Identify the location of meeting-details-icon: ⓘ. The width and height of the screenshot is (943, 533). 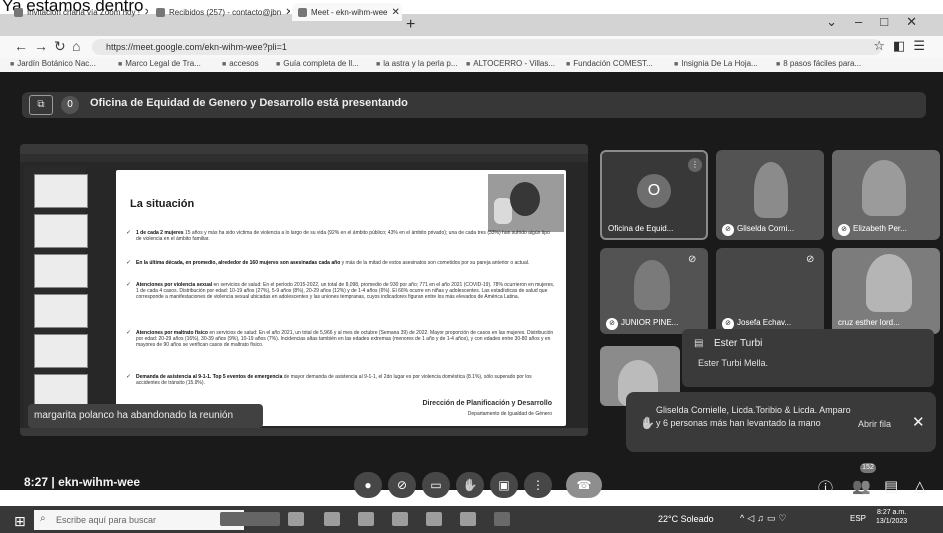
(825, 487).